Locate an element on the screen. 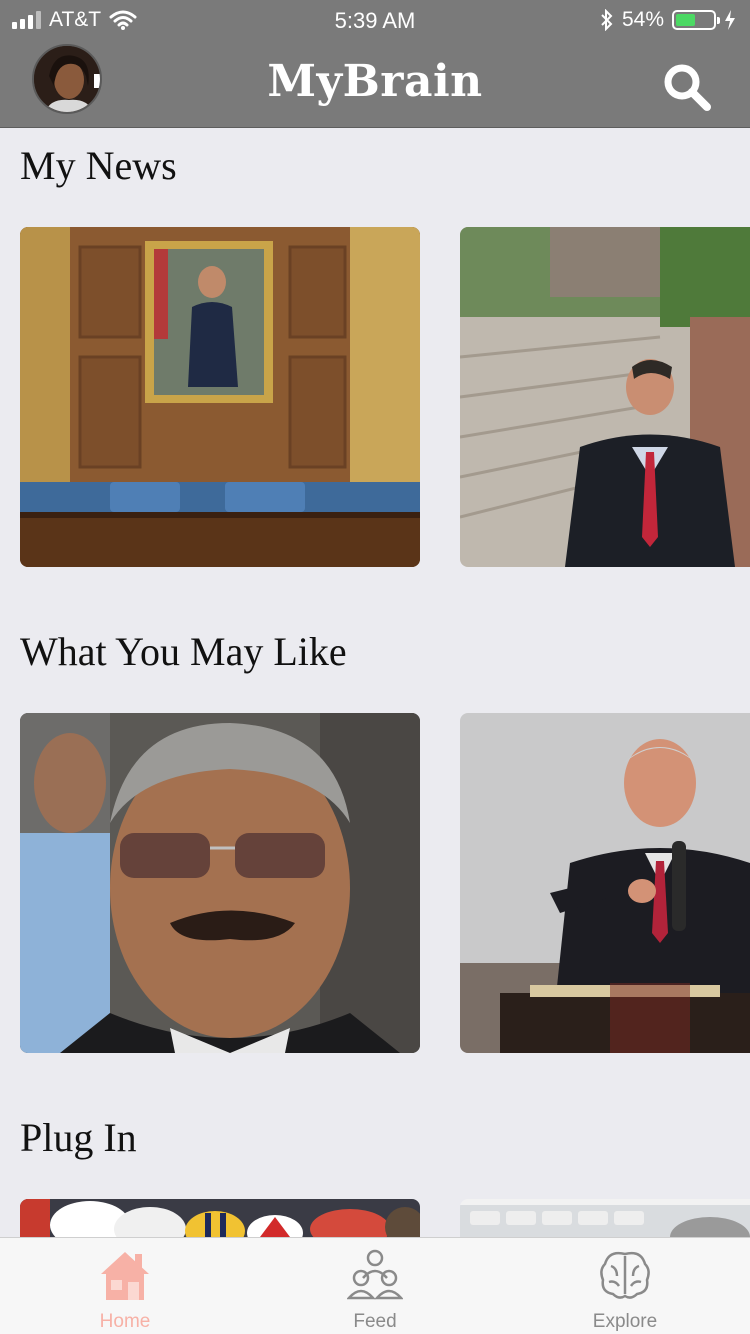 This screenshot has width=750, height=1334. tab-bar: Home Feed Explore is located at coordinates (375, 1285).